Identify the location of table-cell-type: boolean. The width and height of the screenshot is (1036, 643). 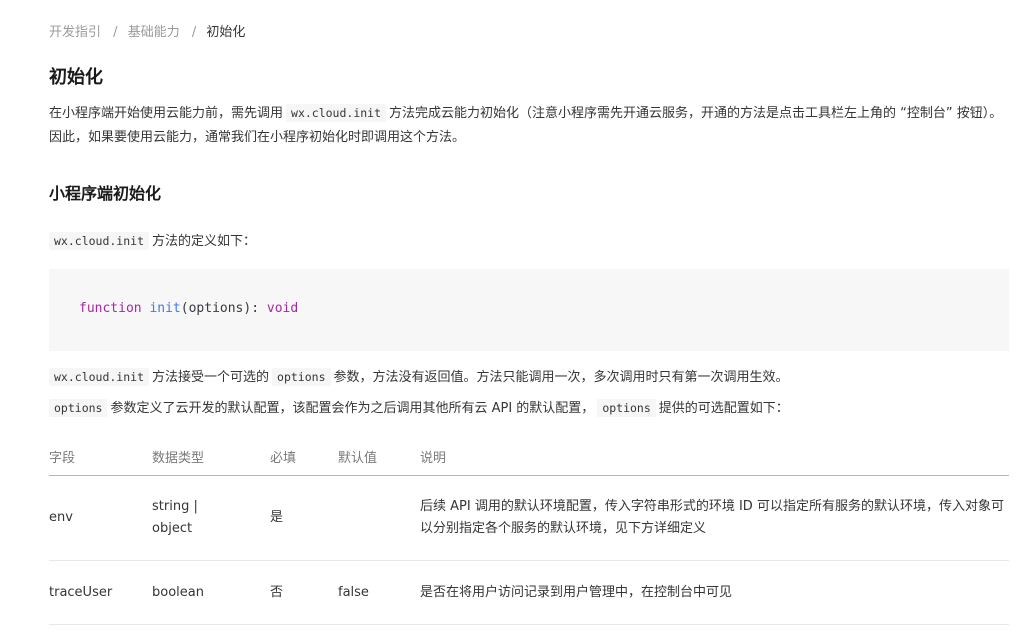
(211, 592).